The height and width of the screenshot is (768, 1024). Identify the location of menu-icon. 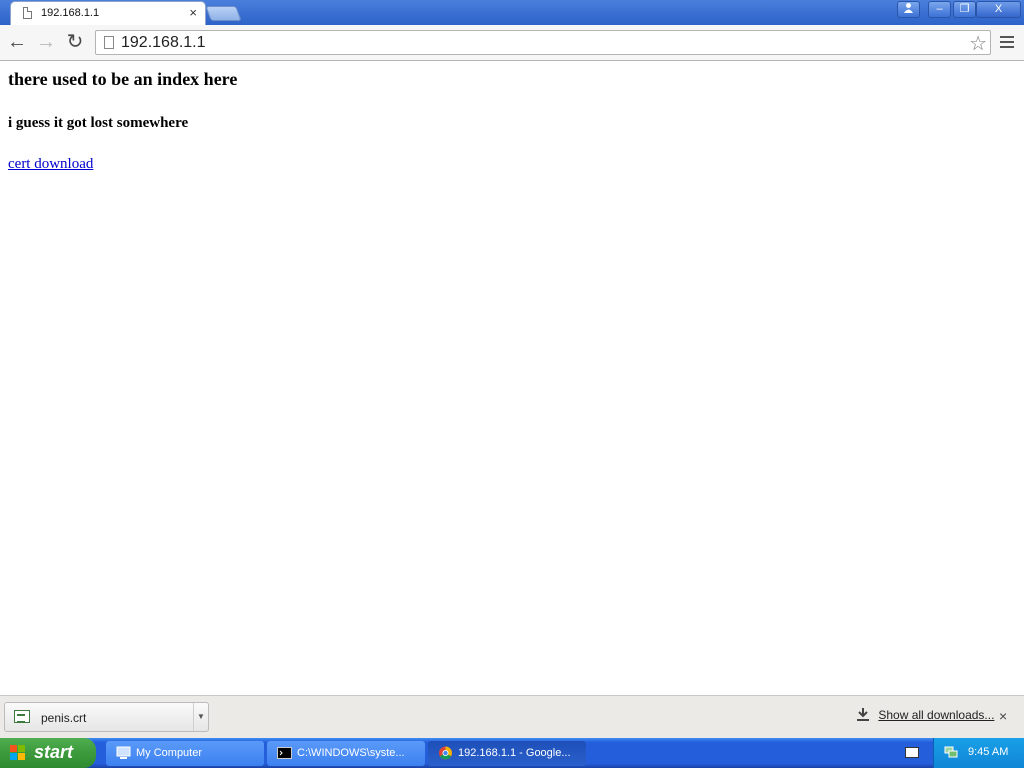
(1007, 43).